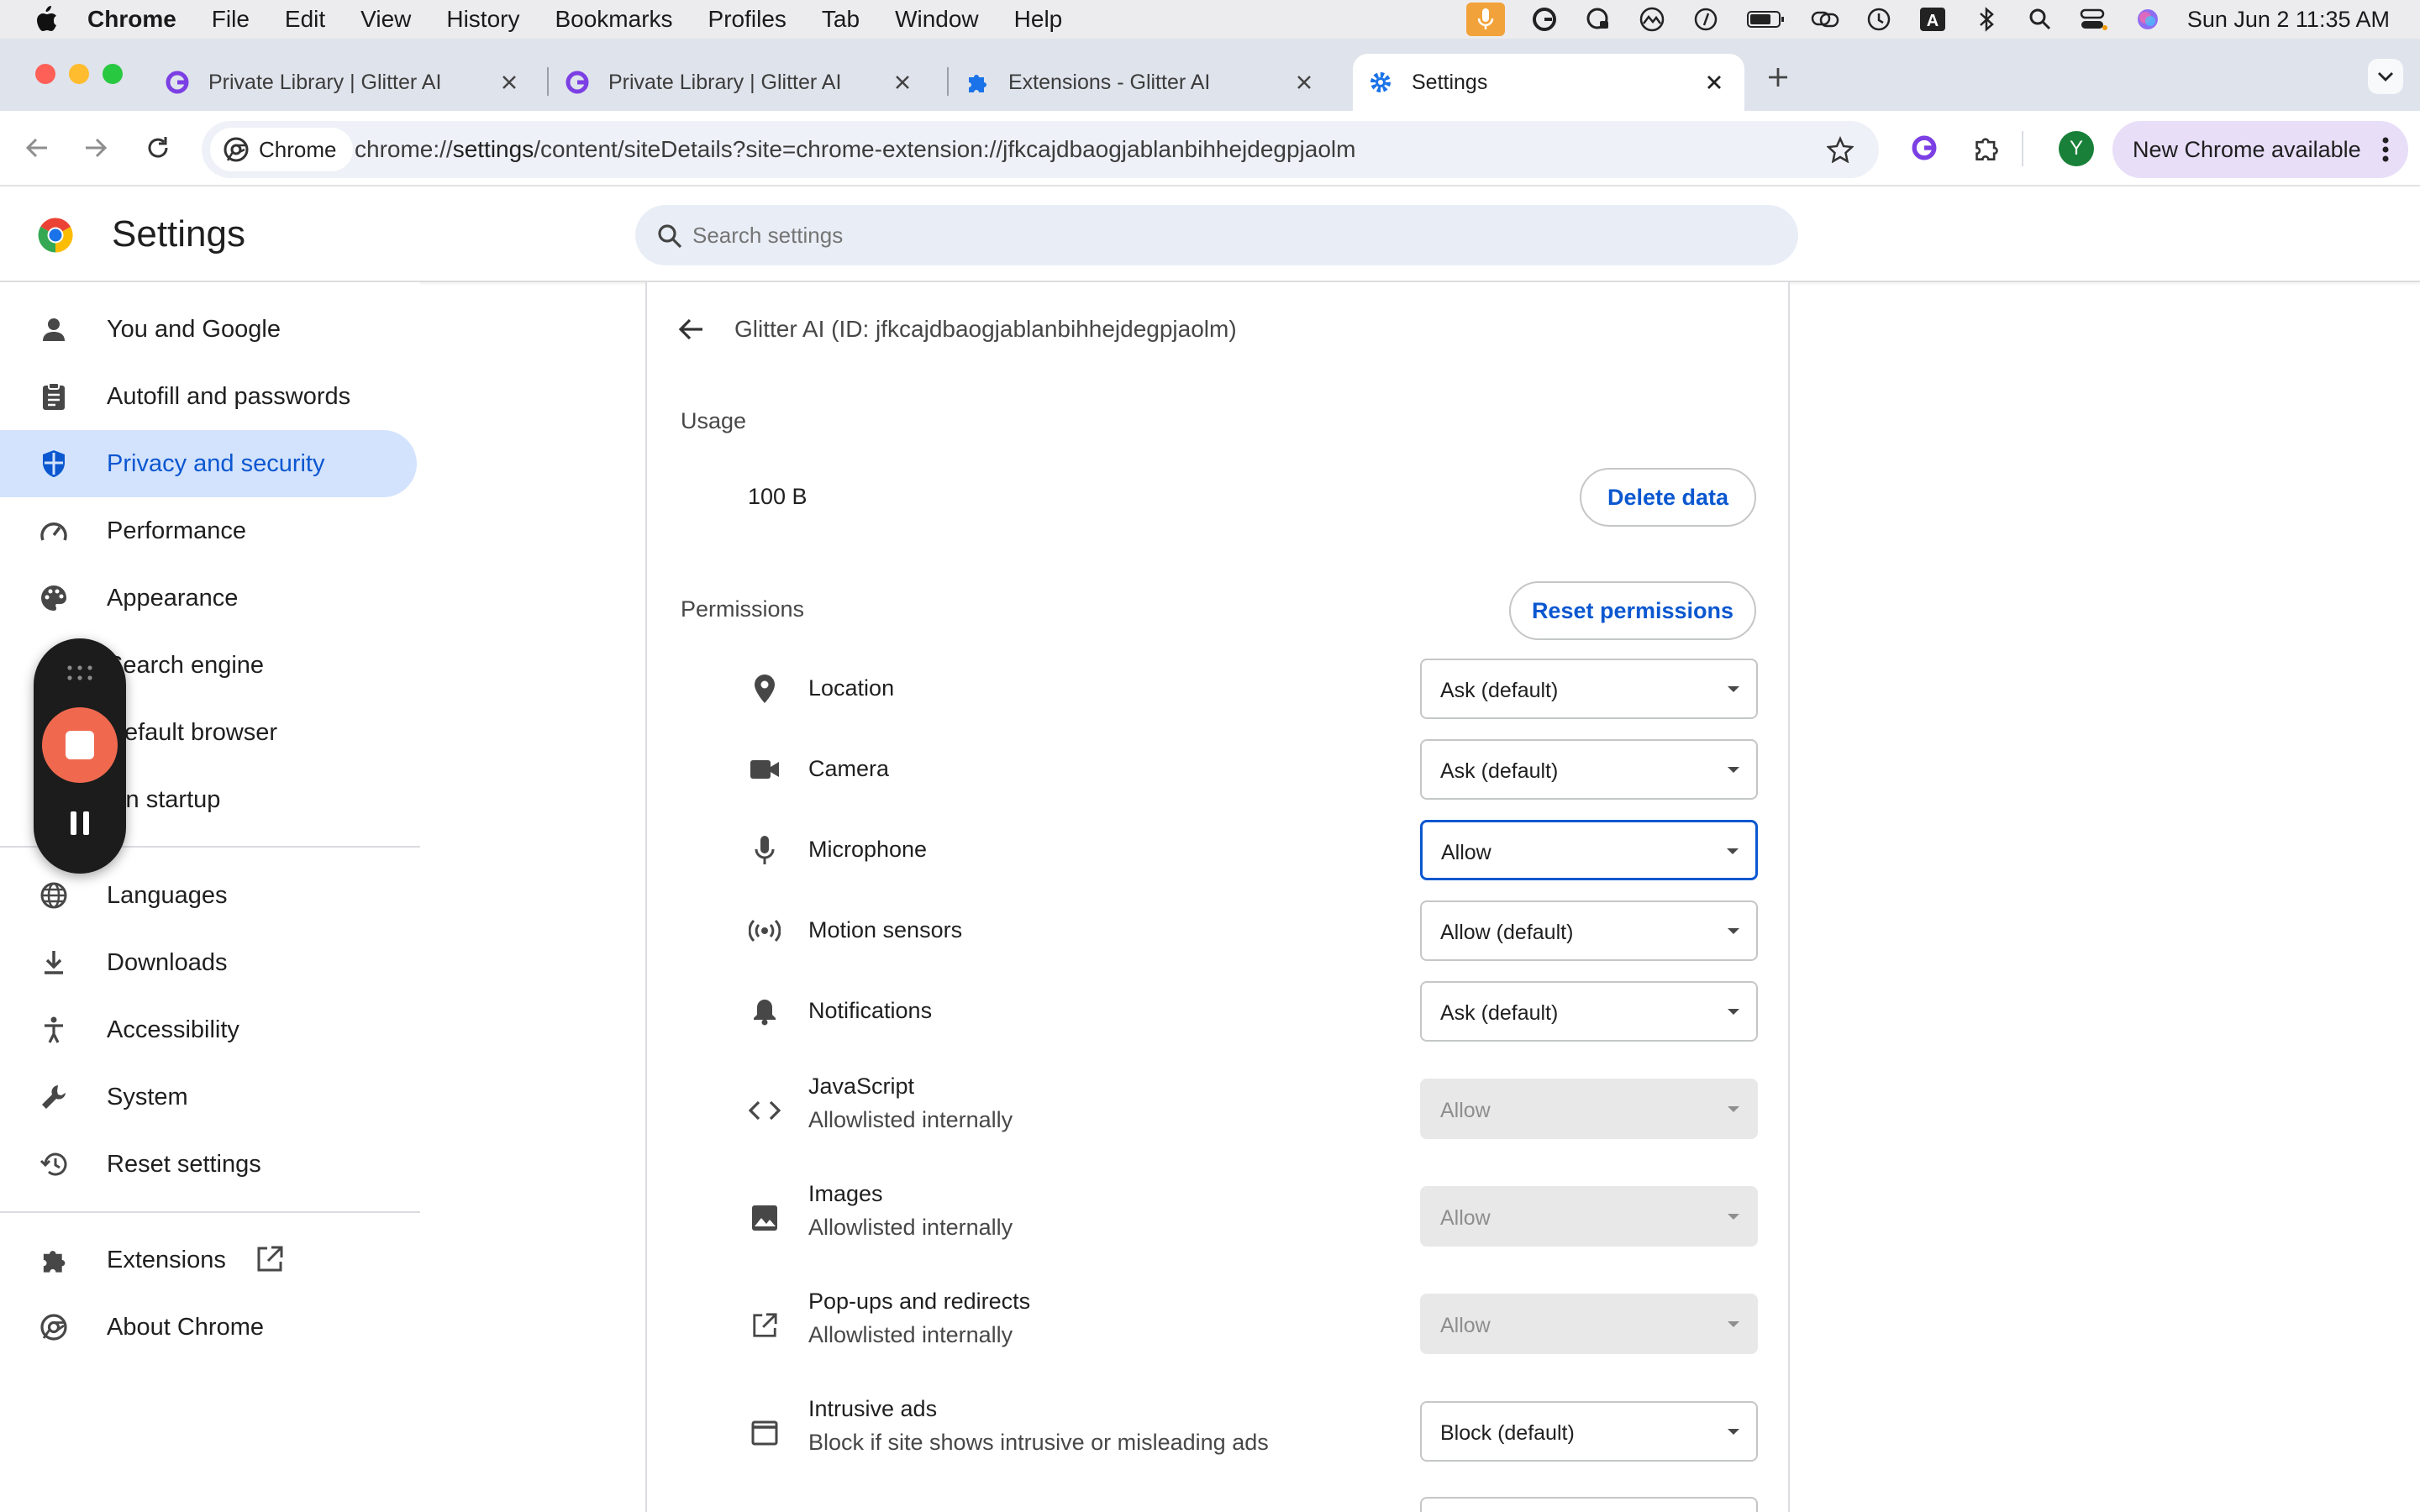 Image resolution: width=2420 pixels, height=1512 pixels. I want to click on forward-arrow-icon, so click(96, 148).